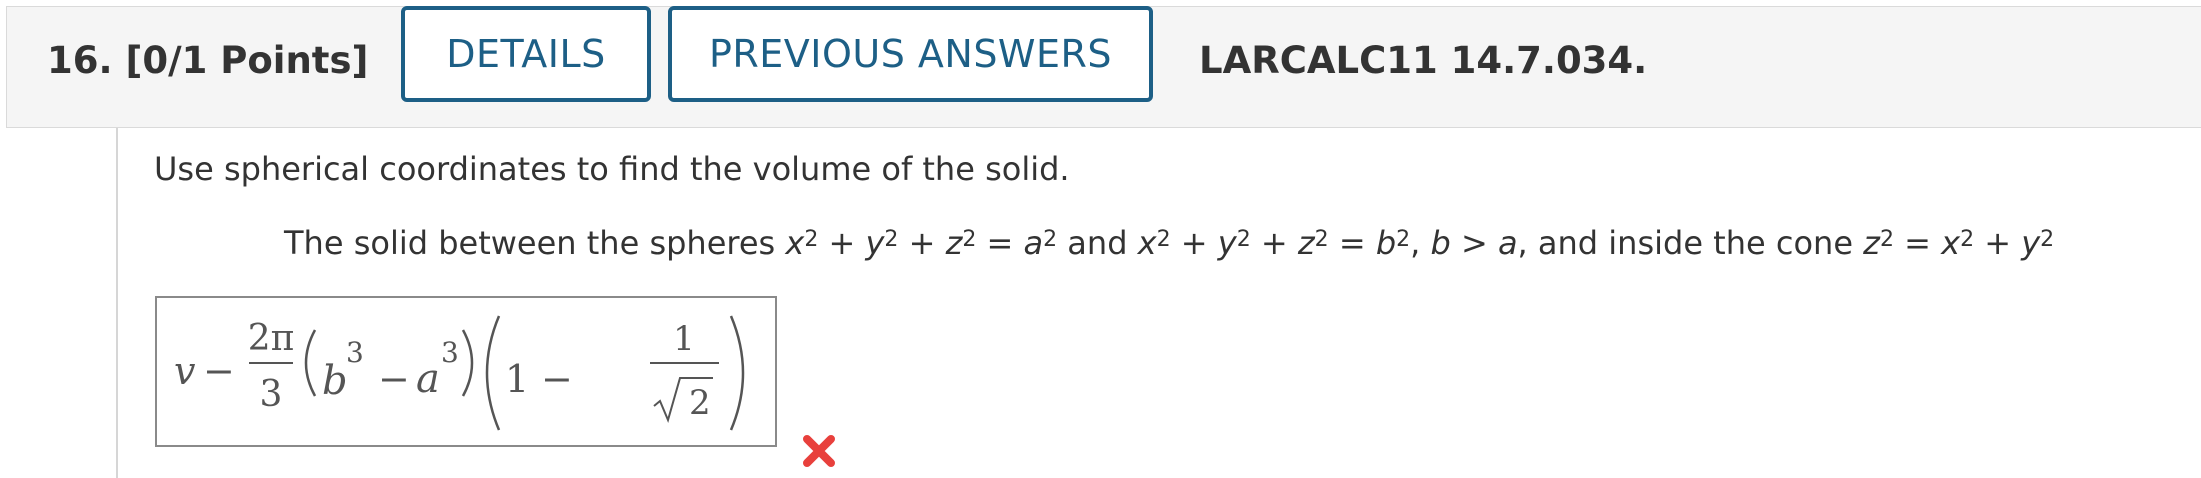 The width and height of the screenshot is (2201, 478). I want to click on answer-expression: v − 2π 3 b 3 − a 3 1 − 1 2, so click(459, 373).